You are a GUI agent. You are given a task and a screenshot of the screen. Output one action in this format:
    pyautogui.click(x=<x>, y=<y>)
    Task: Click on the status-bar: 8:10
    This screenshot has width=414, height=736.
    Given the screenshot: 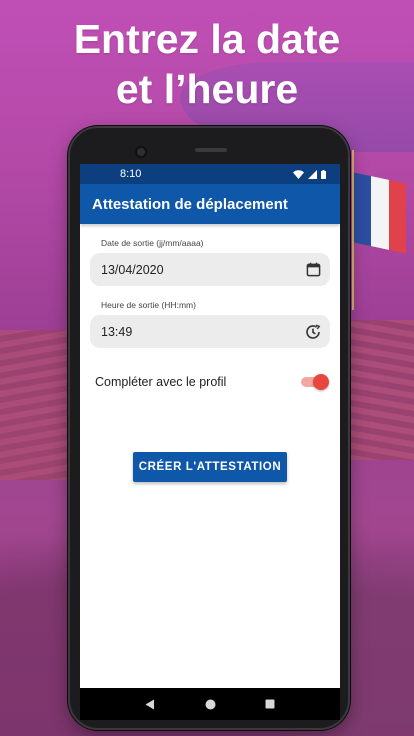 What is the action you would take?
    pyautogui.click(x=210, y=174)
    